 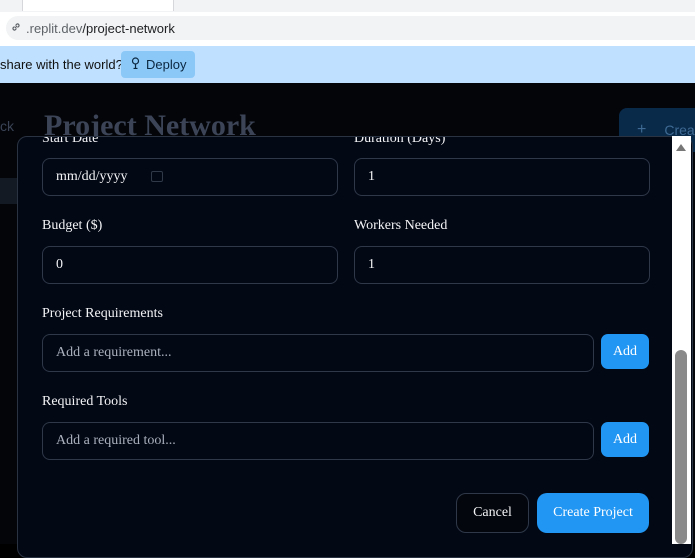 I want to click on deploy-label: Deploy, so click(x=166, y=64).